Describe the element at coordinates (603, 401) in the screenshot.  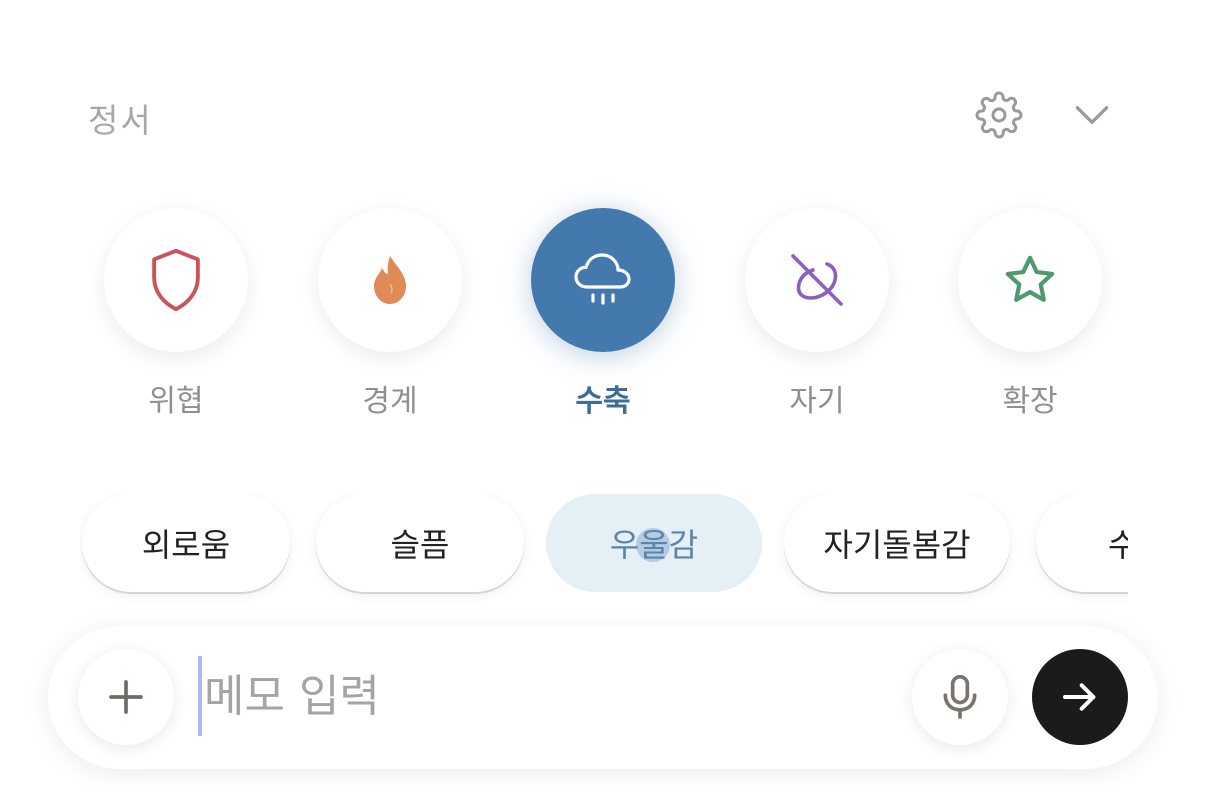
I see `category-label: 수축` at that location.